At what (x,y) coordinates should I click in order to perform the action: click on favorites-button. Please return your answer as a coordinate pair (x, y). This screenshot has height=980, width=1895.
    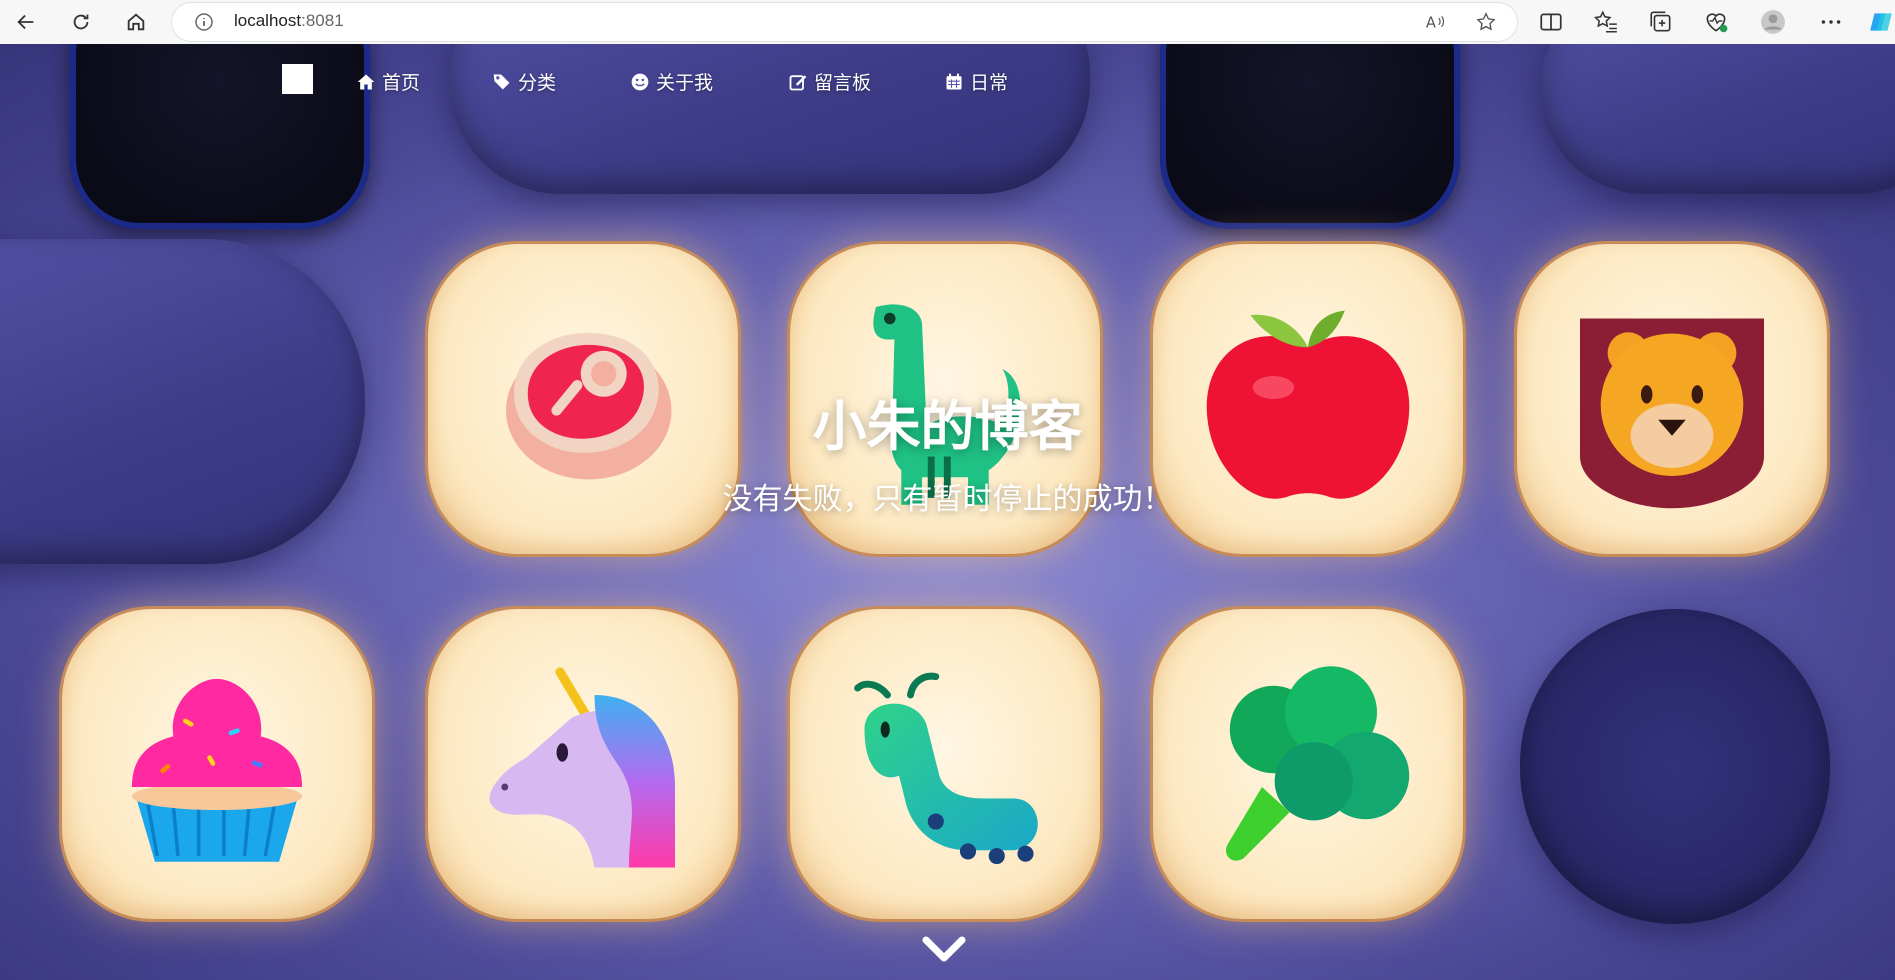
    Looking at the image, I should click on (1606, 22).